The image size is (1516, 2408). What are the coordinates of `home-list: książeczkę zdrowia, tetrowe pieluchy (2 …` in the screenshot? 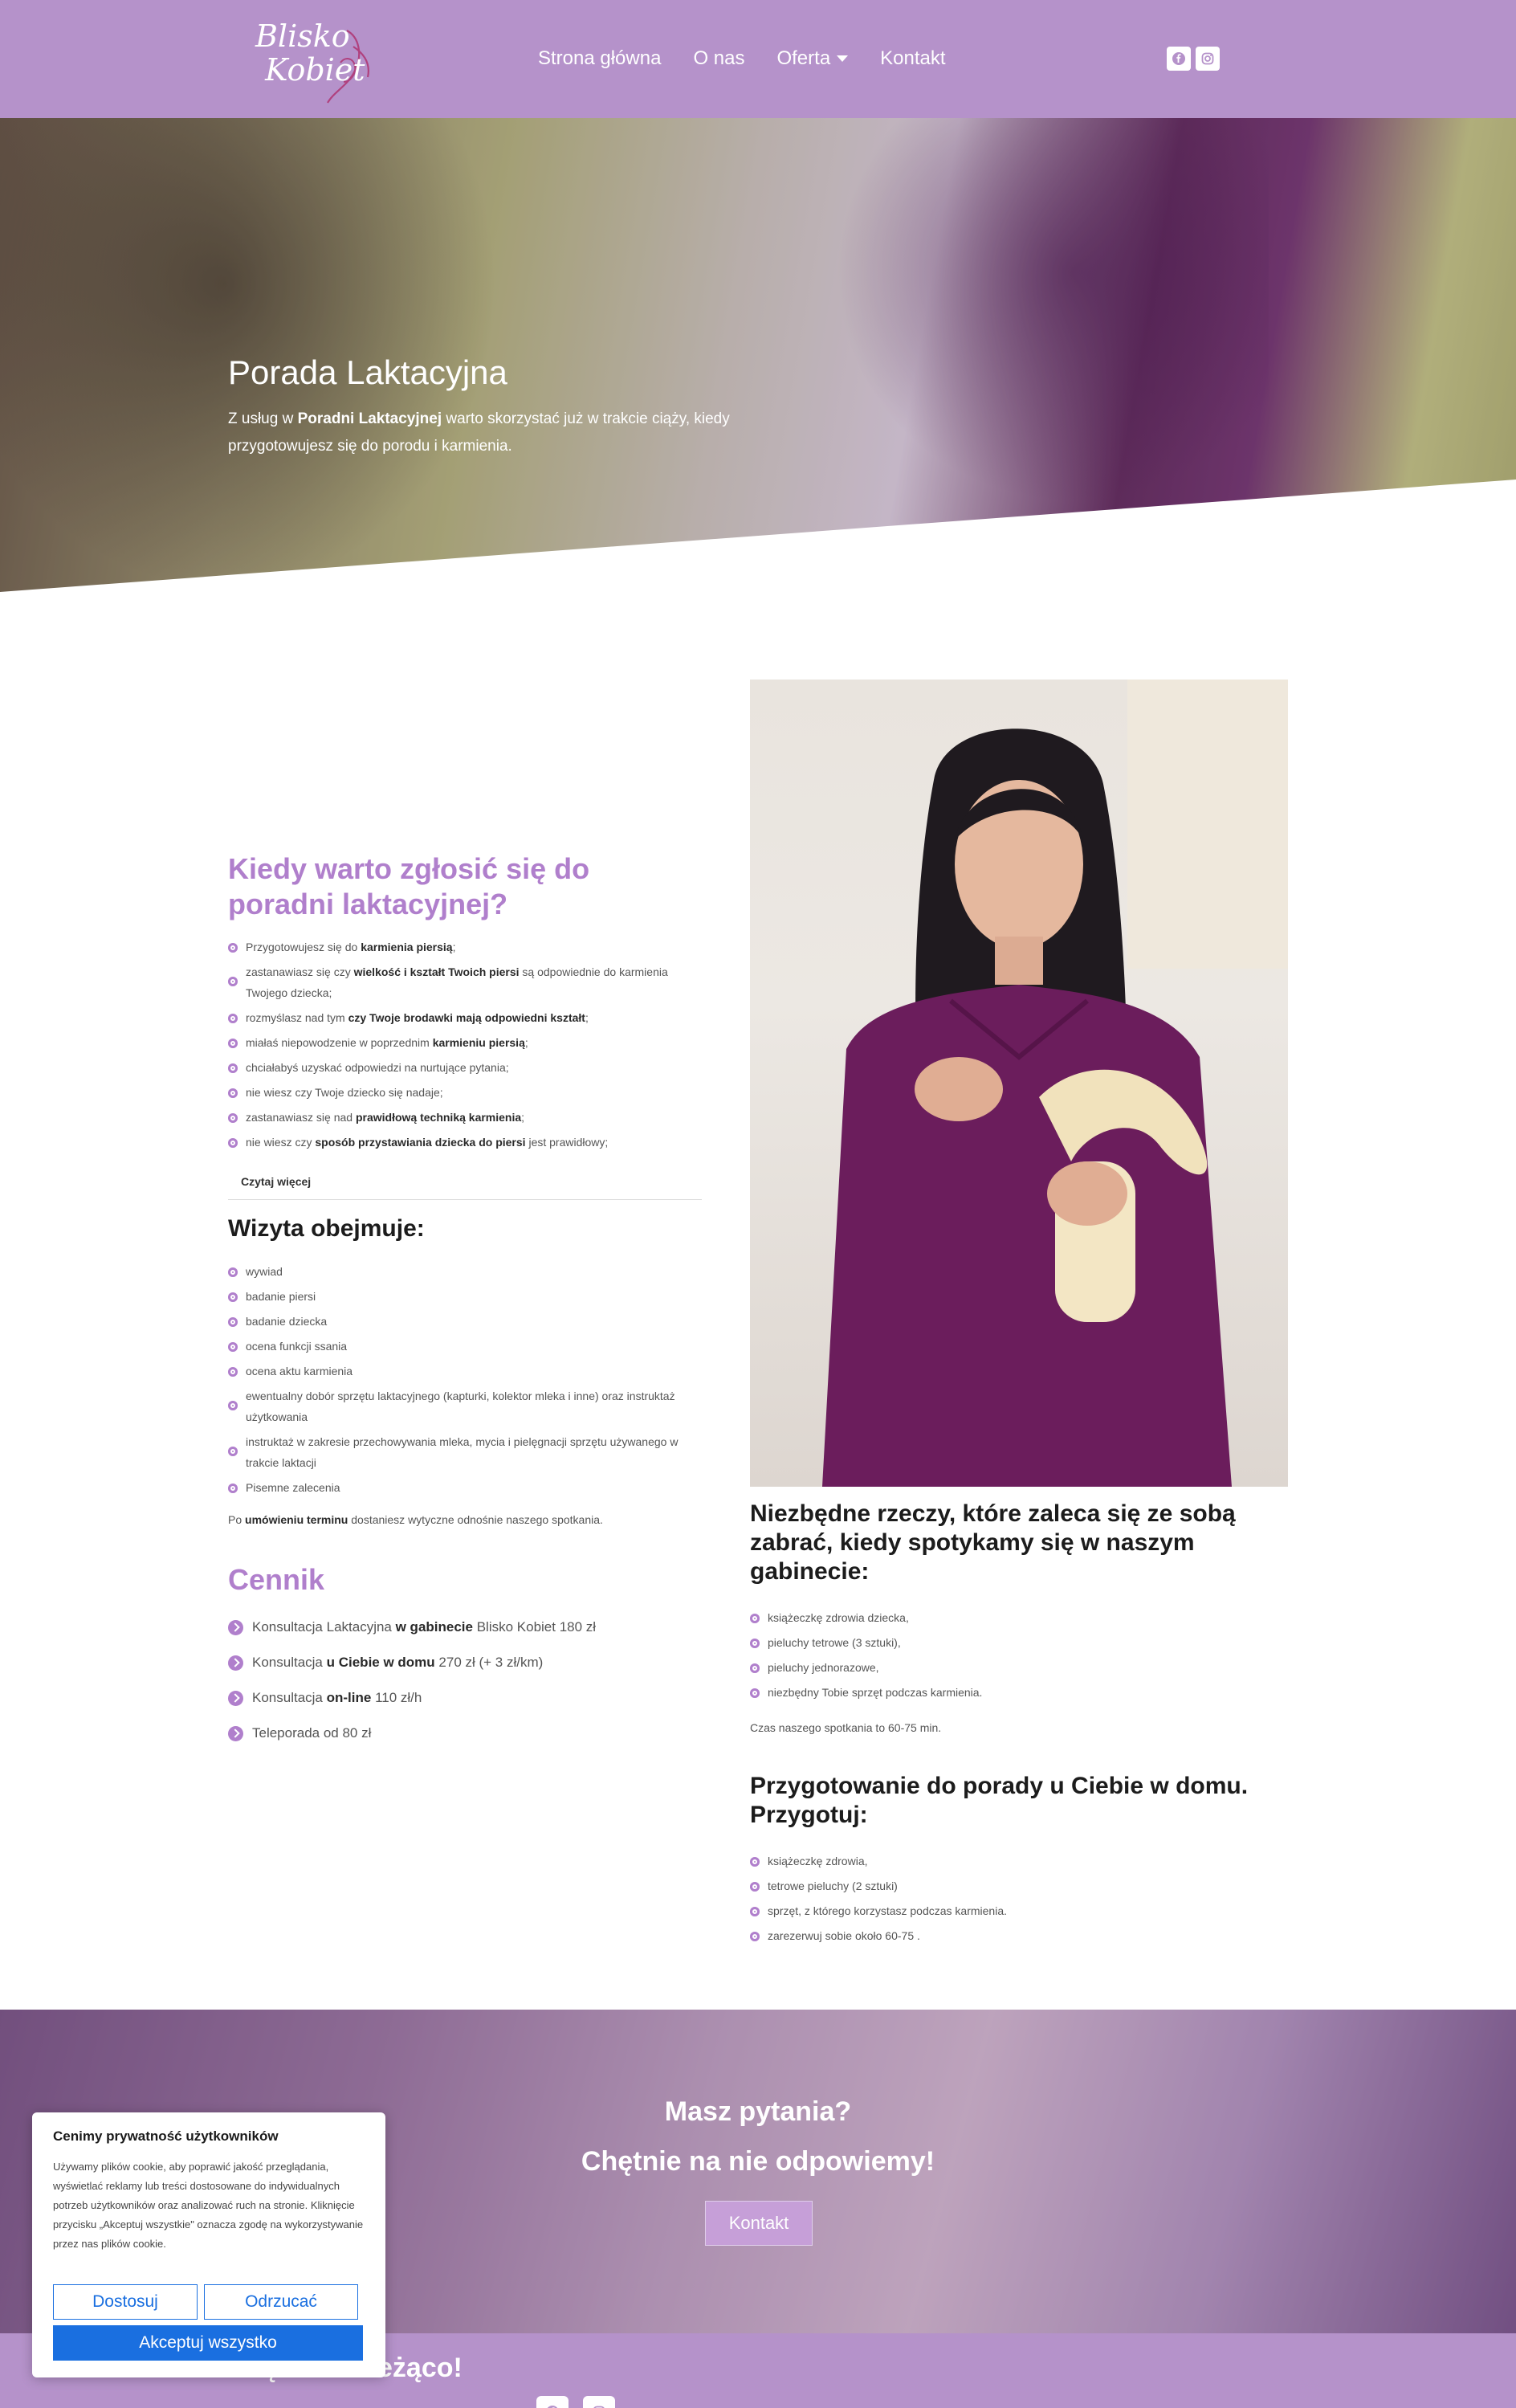 It's located at (1019, 1899).